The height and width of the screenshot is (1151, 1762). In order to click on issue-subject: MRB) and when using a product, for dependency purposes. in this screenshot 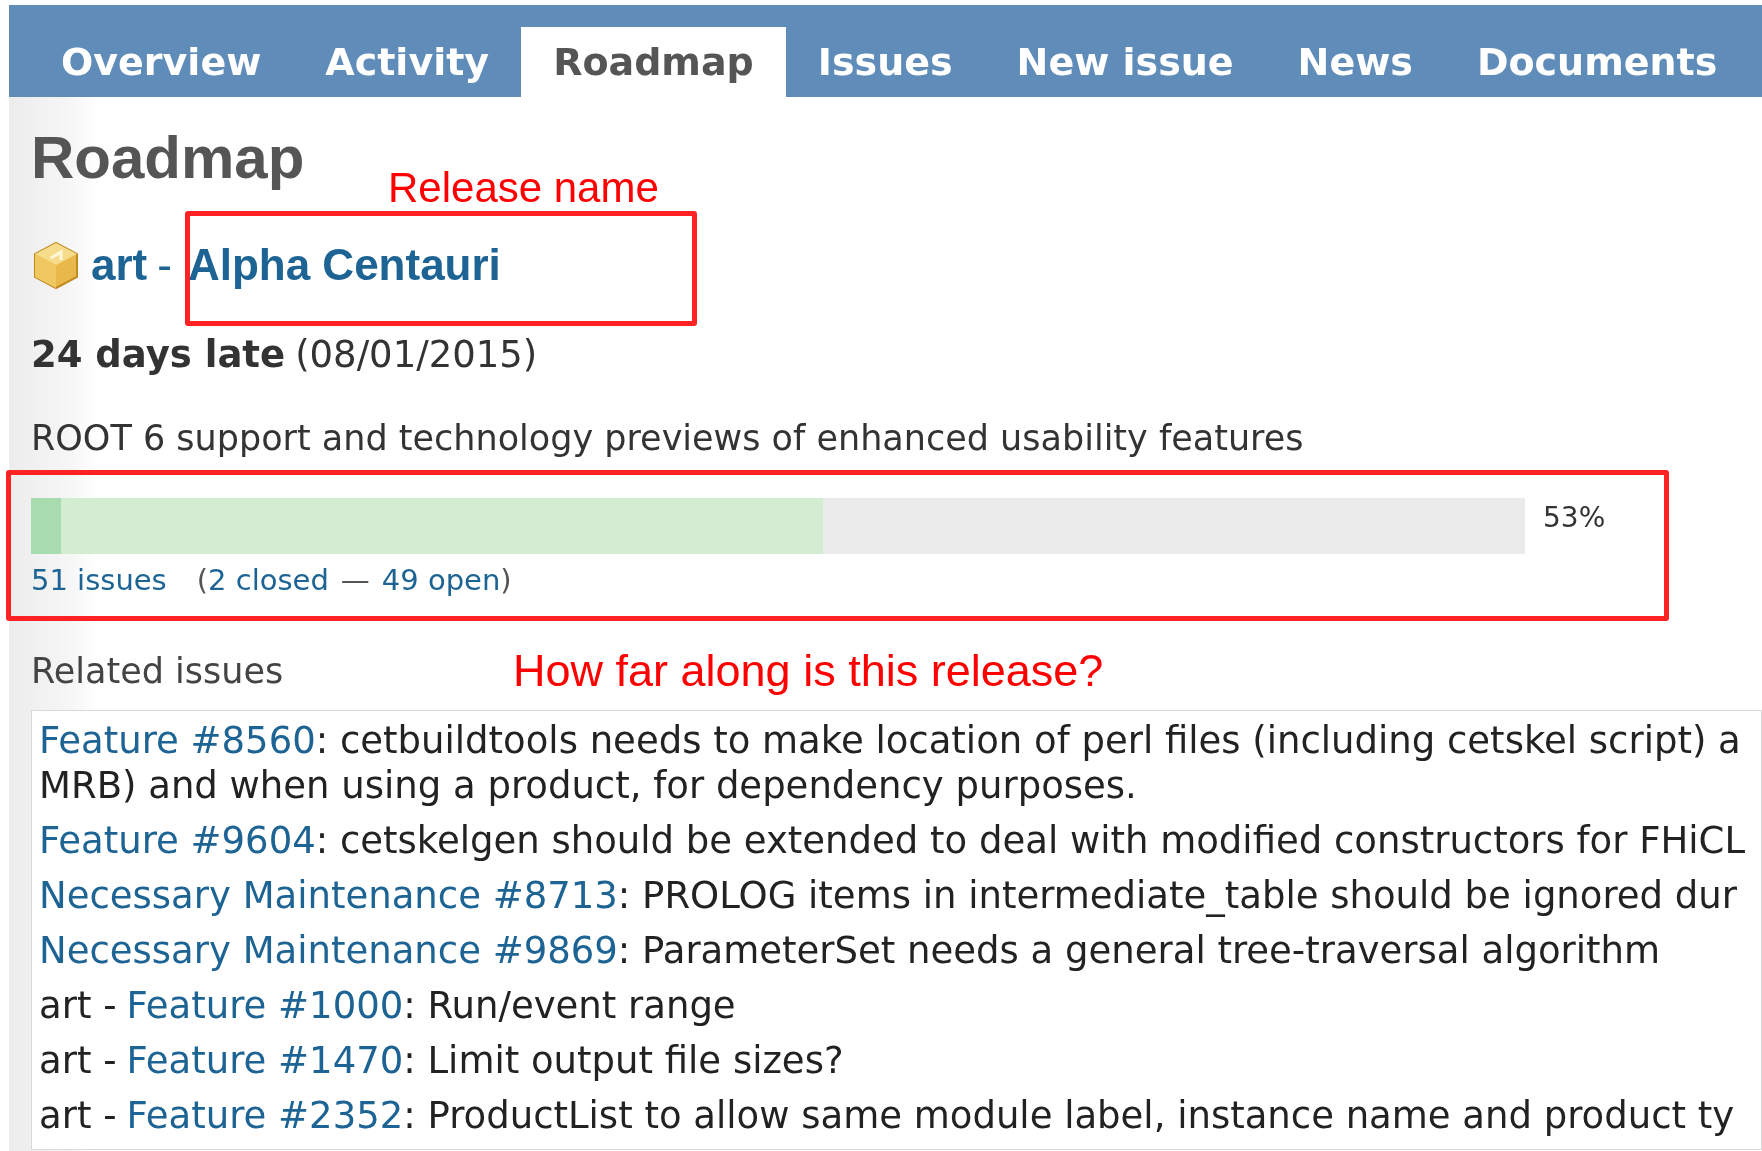, I will do `click(588, 785)`.